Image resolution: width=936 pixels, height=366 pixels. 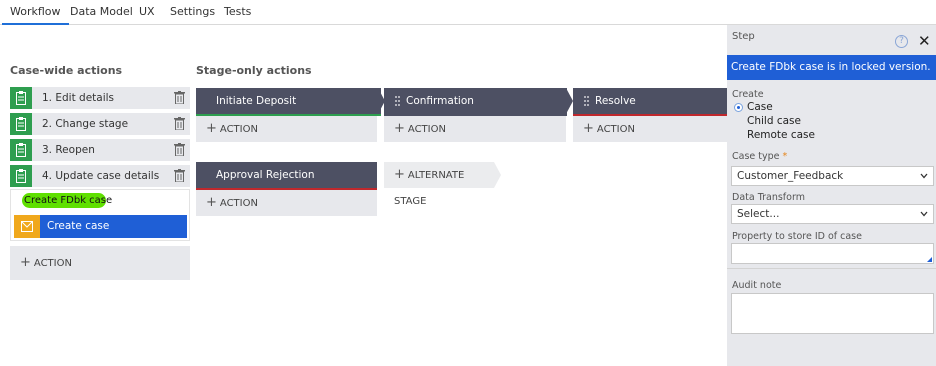 What do you see at coordinates (100, 263) in the screenshot?
I see `case-wide-action-area: + ACTION` at bounding box center [100, 263].